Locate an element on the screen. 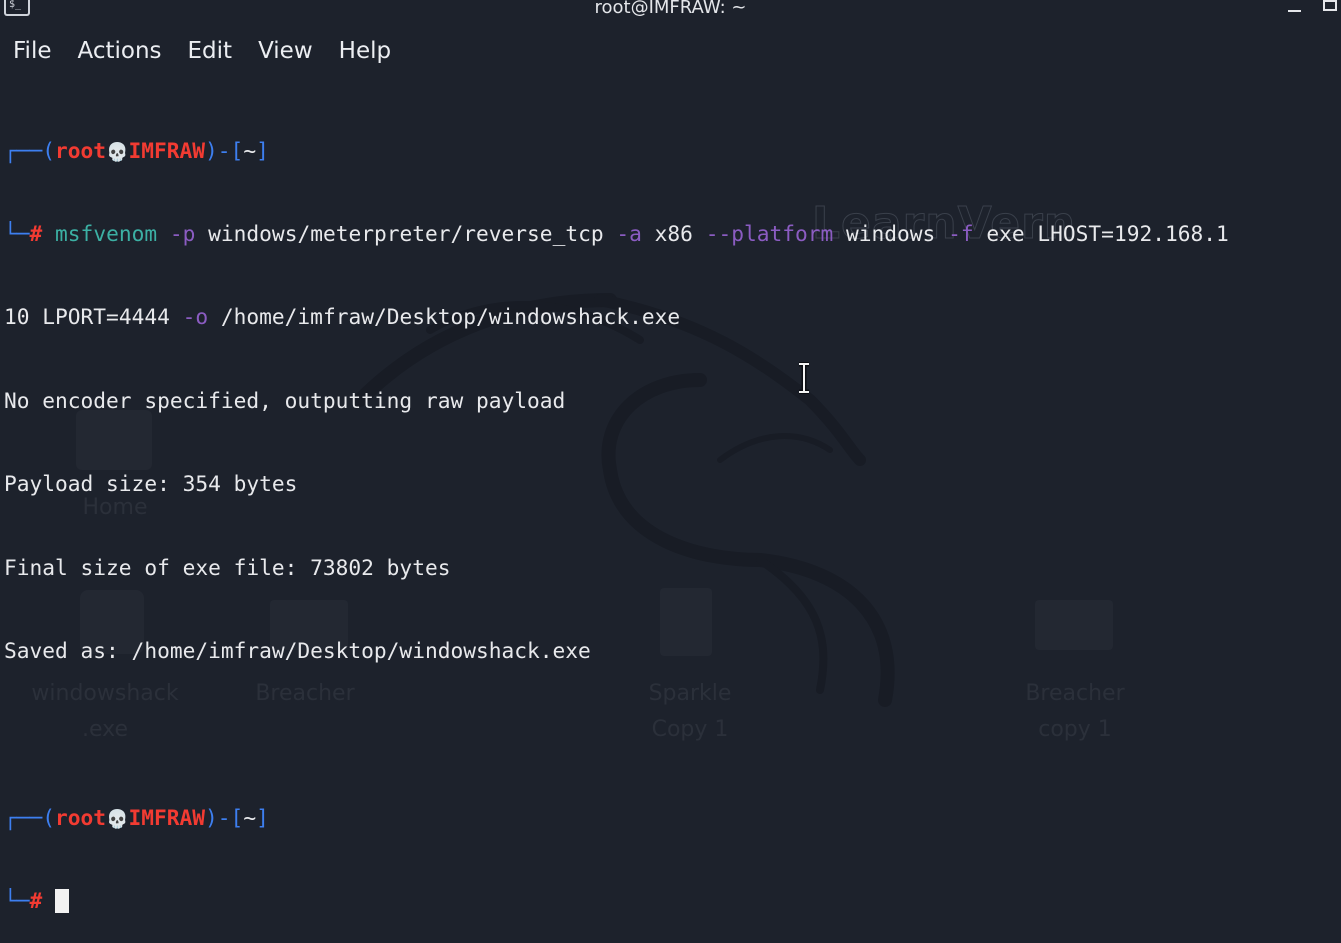 This screenshot has width=1341, height=943. lhost-arg: LHOST=192.168.1 is located at coordinates (1133, 233).